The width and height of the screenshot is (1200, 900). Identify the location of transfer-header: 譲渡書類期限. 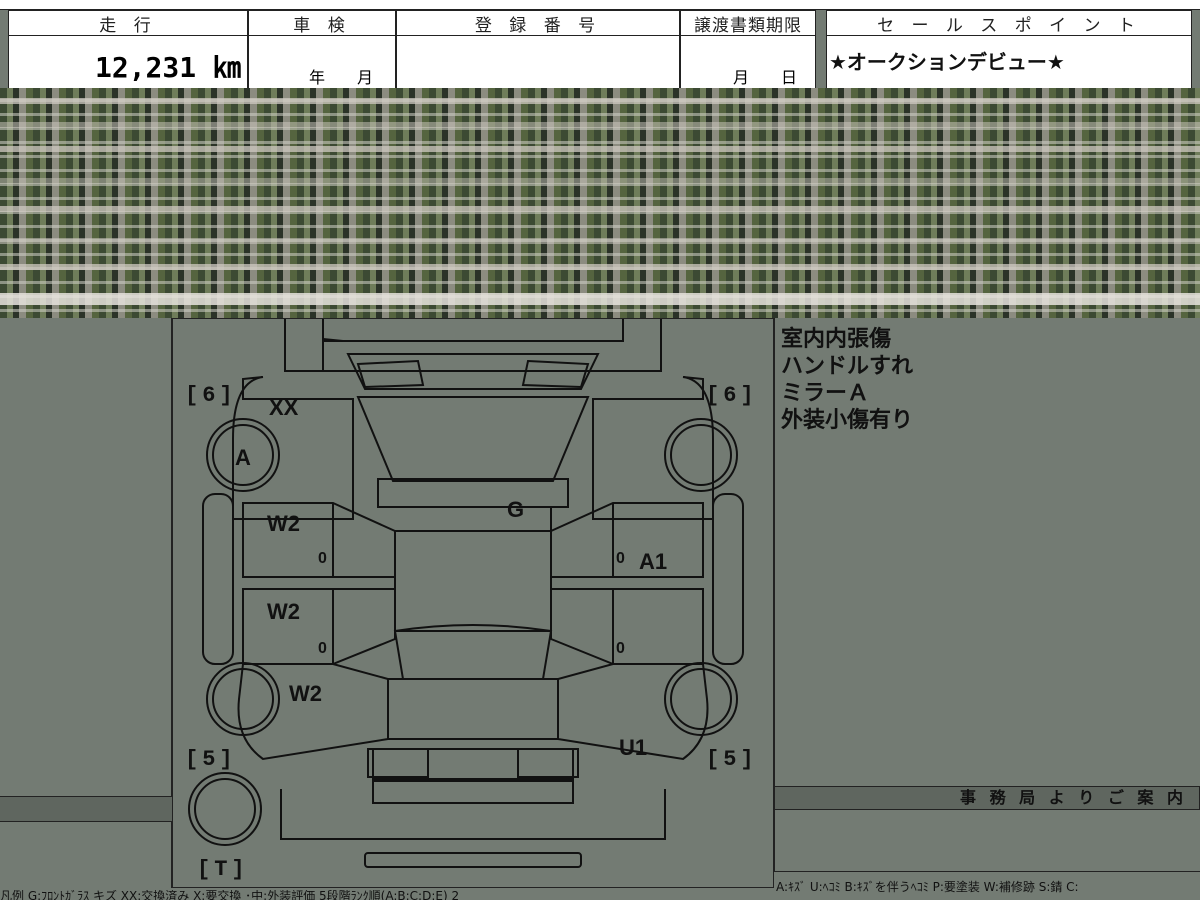
(748, 23).